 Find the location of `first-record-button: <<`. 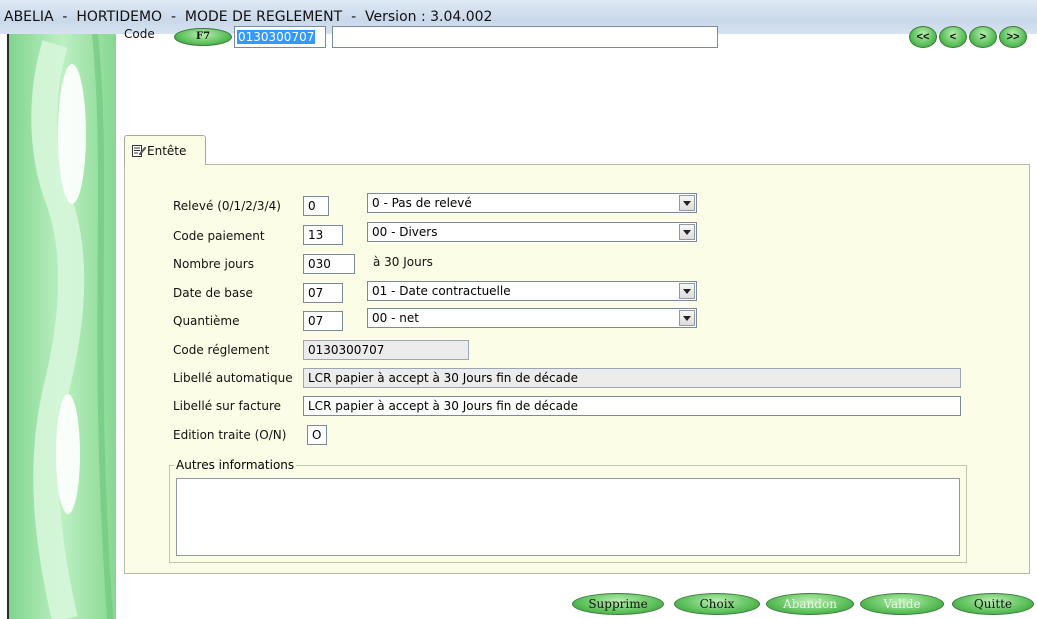

first-record-button: << is located at coordinates (923, 37).